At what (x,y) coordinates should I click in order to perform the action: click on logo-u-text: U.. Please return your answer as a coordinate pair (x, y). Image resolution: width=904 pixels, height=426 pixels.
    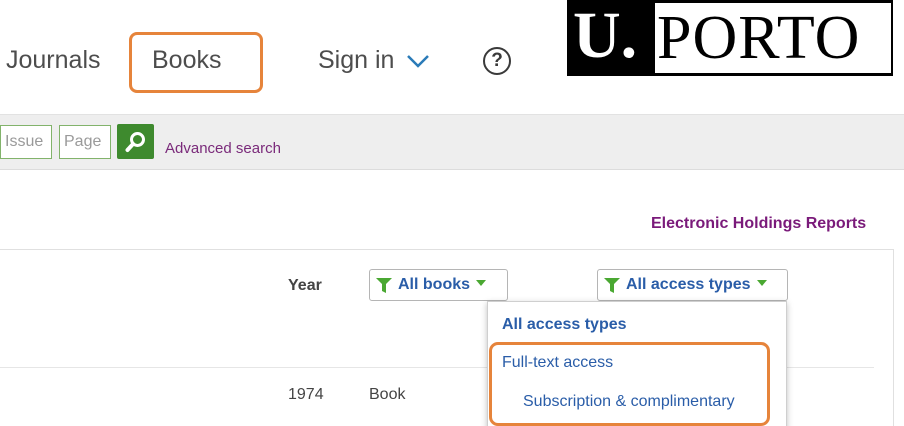
    Looking at the image, I should click on (605, 36).